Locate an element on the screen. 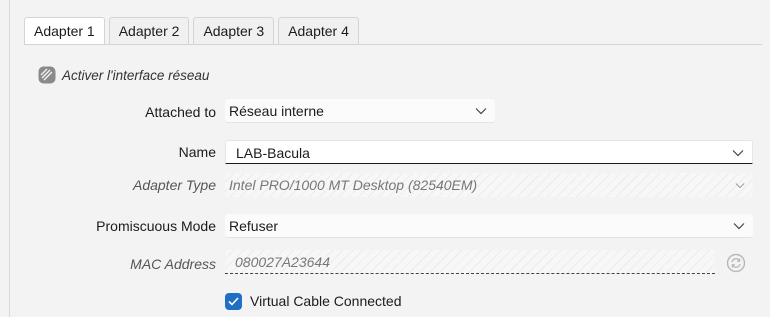 This screenshot has height=317, width=770. tab-adapter-3: Adapter 3 is located at coordinates (234, 30).